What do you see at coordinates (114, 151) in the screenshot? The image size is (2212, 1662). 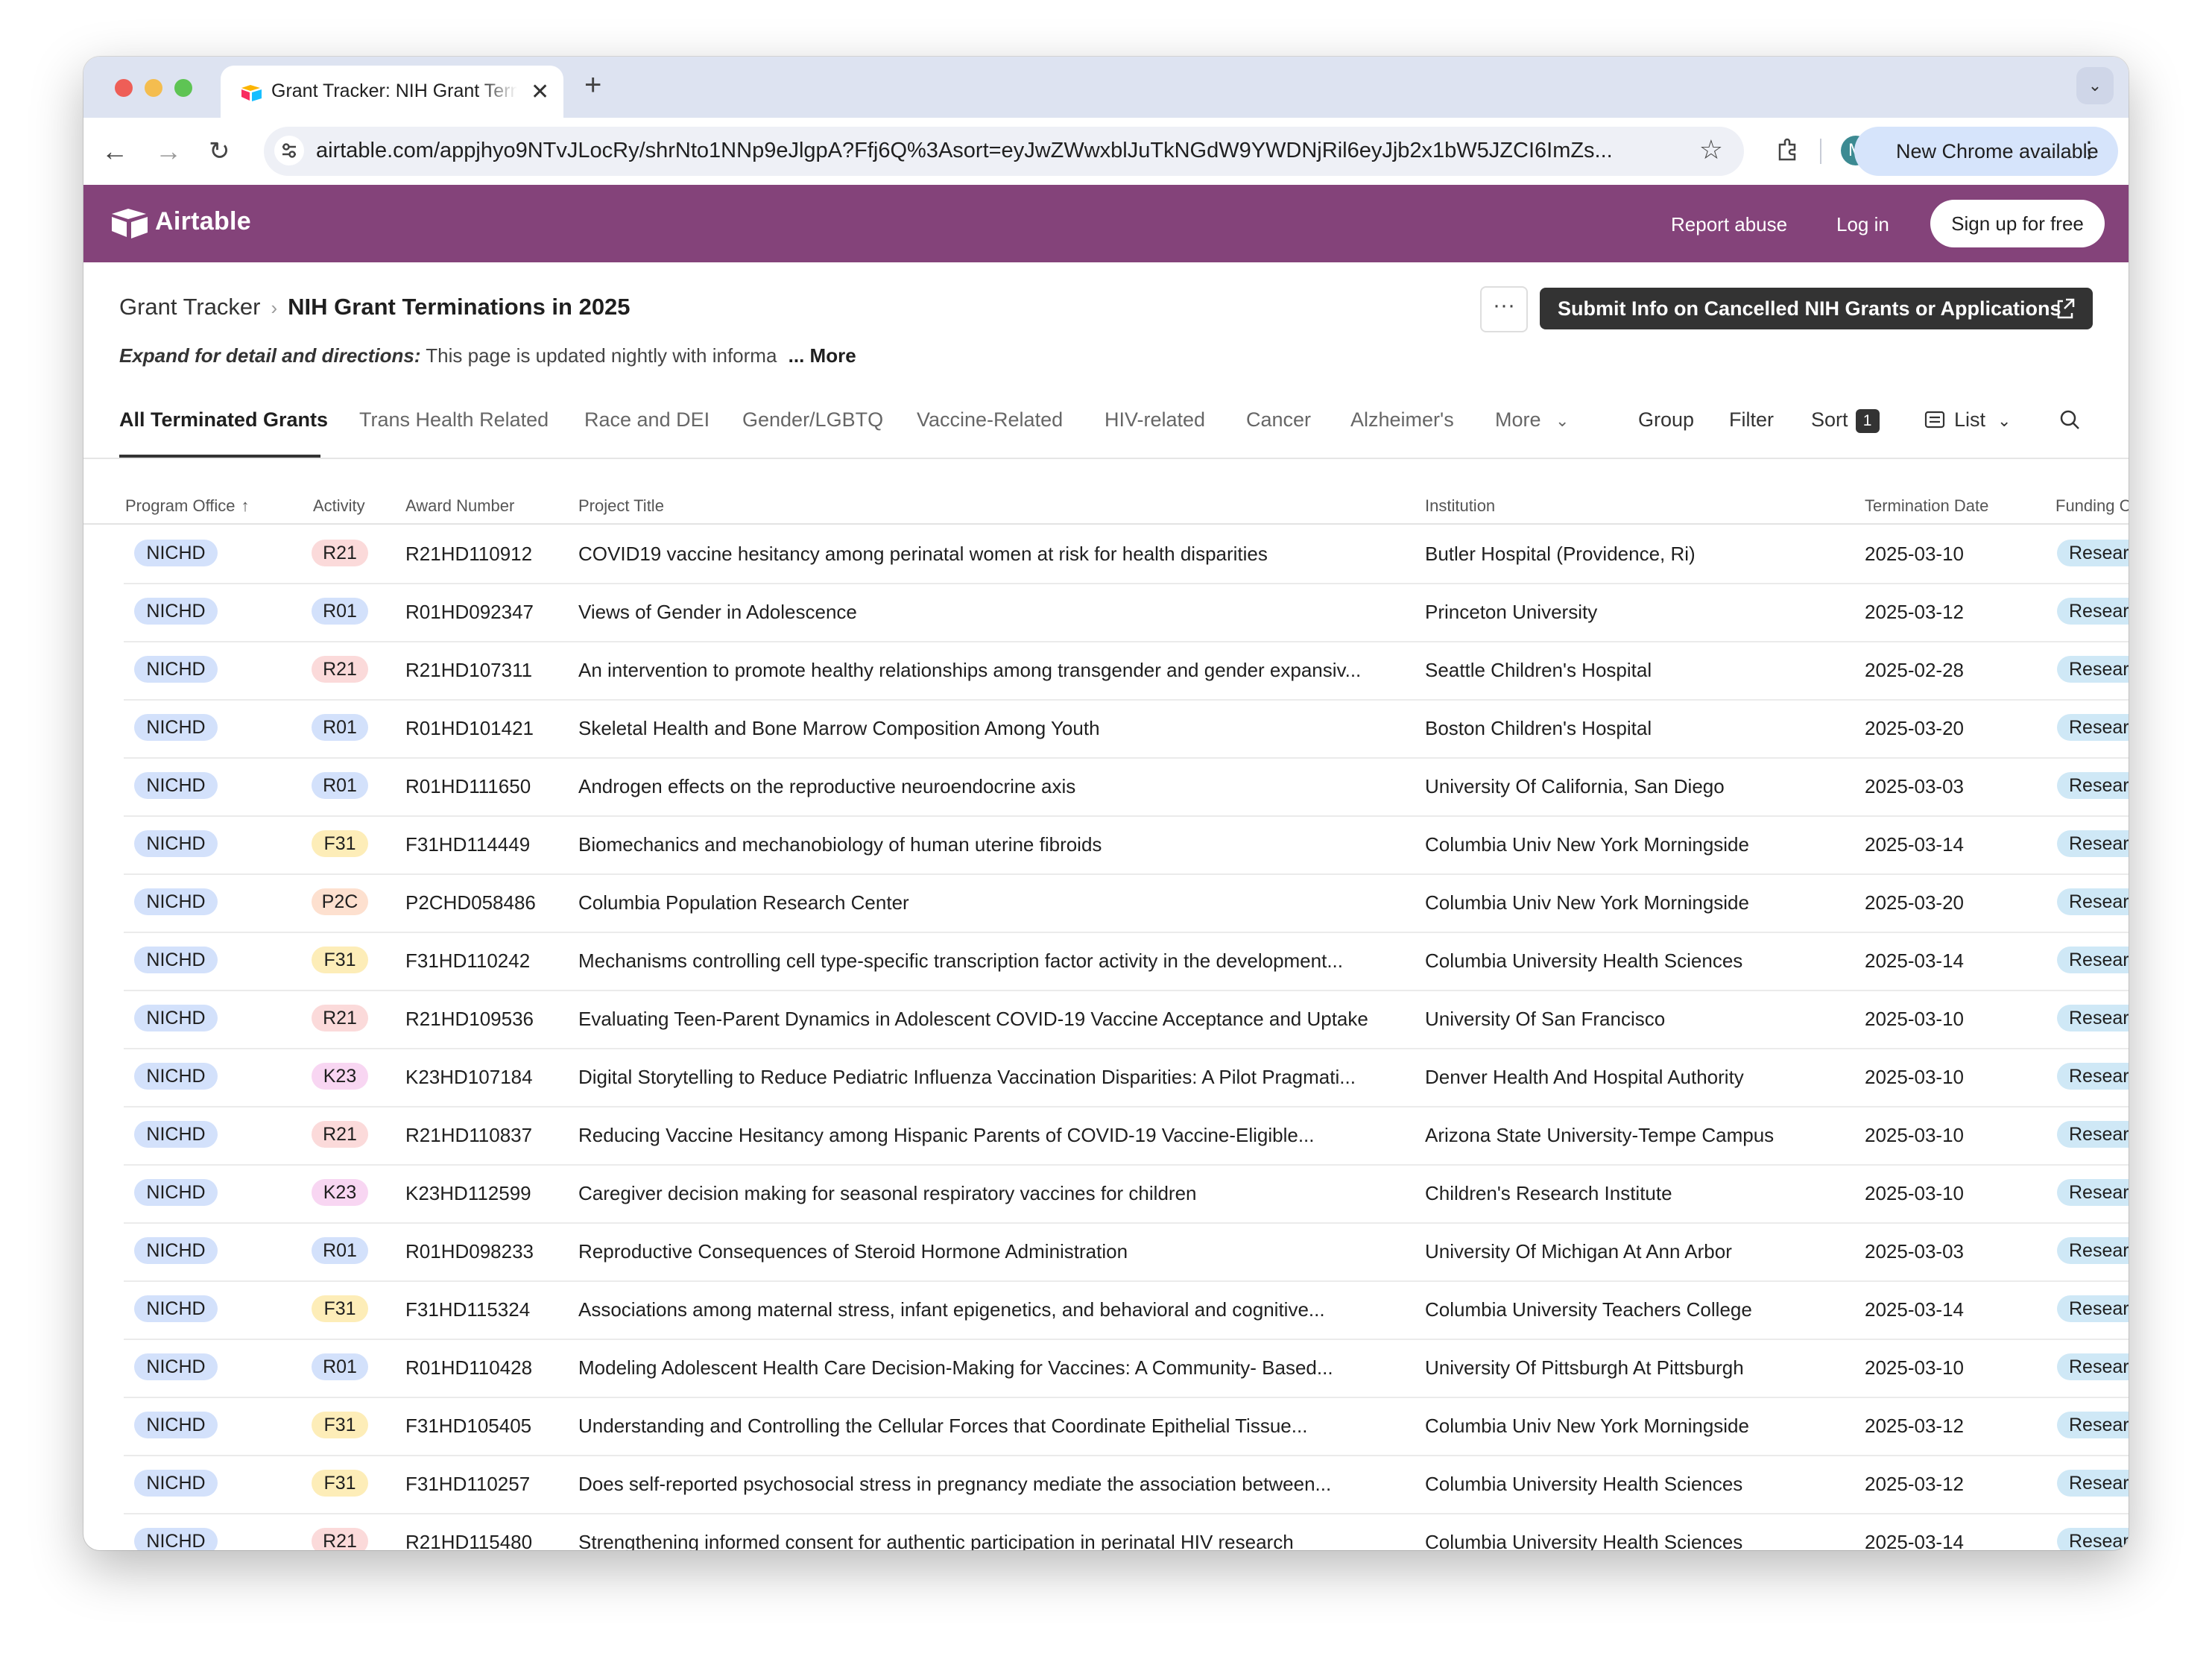 I see `back-arrow-icon: ←` at bounding box center [114, 151].